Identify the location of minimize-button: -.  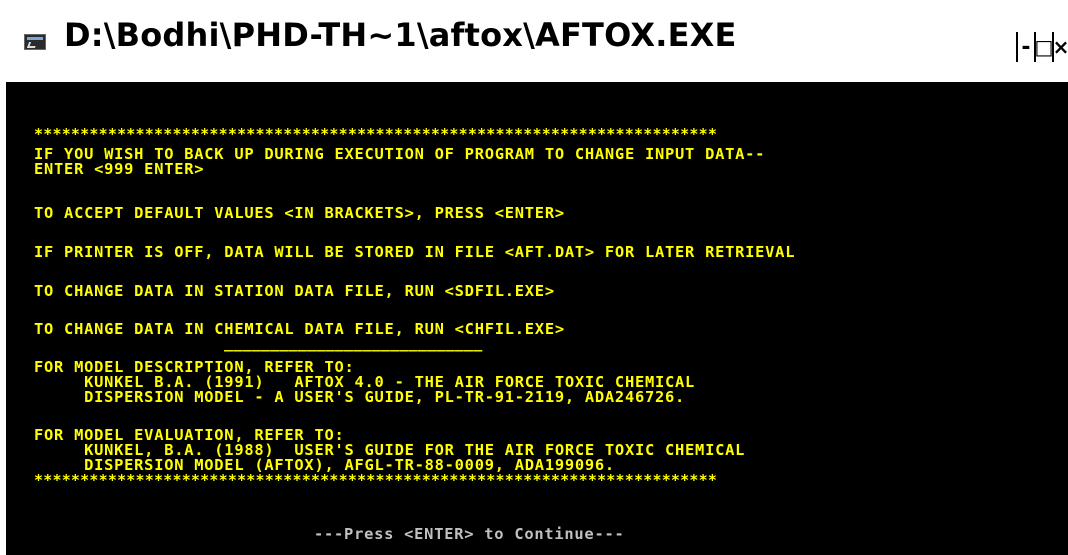
(1026, 47).